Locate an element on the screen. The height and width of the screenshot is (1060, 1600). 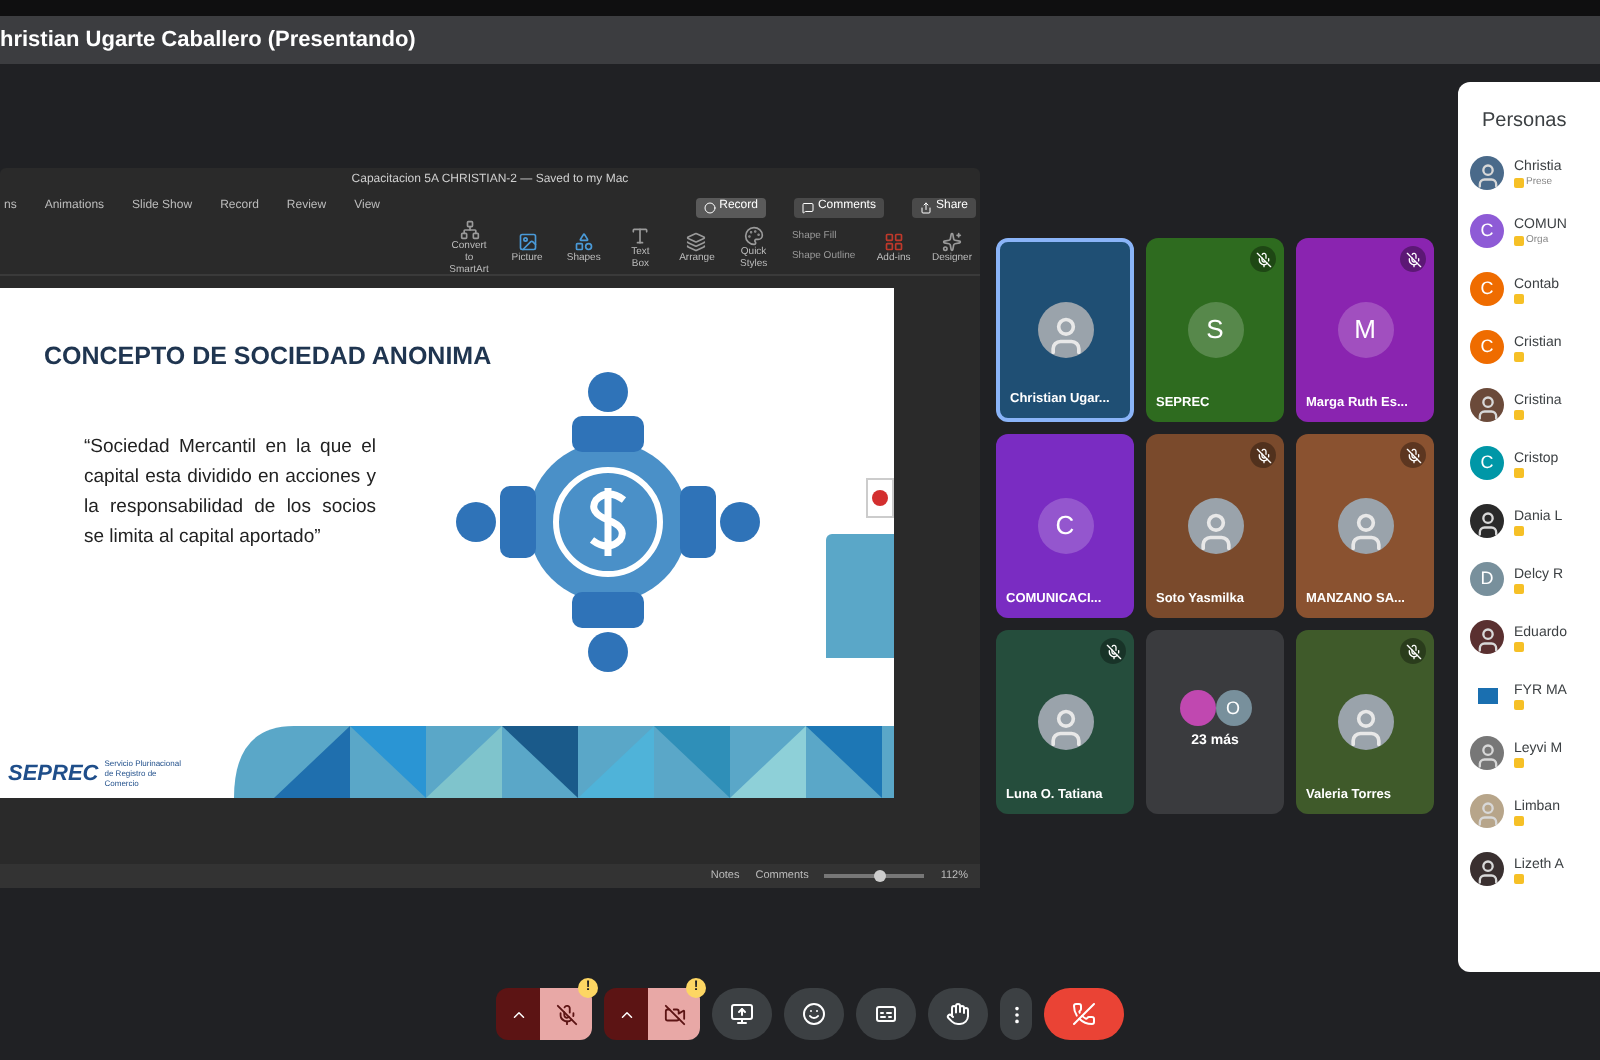
grid-icon is located at coordinates (893, 241).